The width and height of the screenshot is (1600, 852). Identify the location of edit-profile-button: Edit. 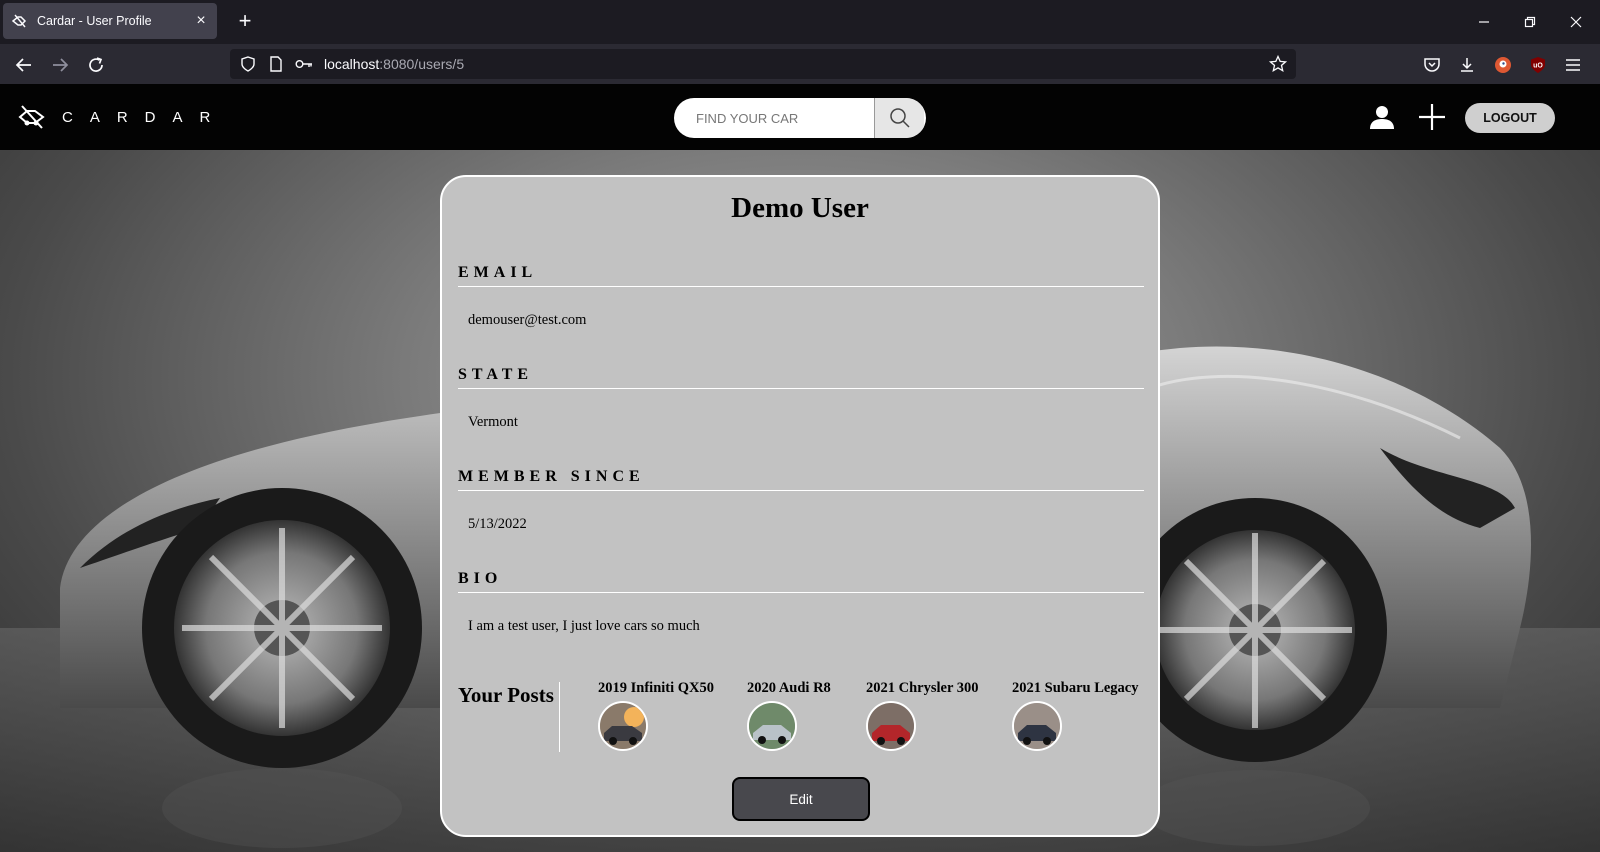
(801, 799).